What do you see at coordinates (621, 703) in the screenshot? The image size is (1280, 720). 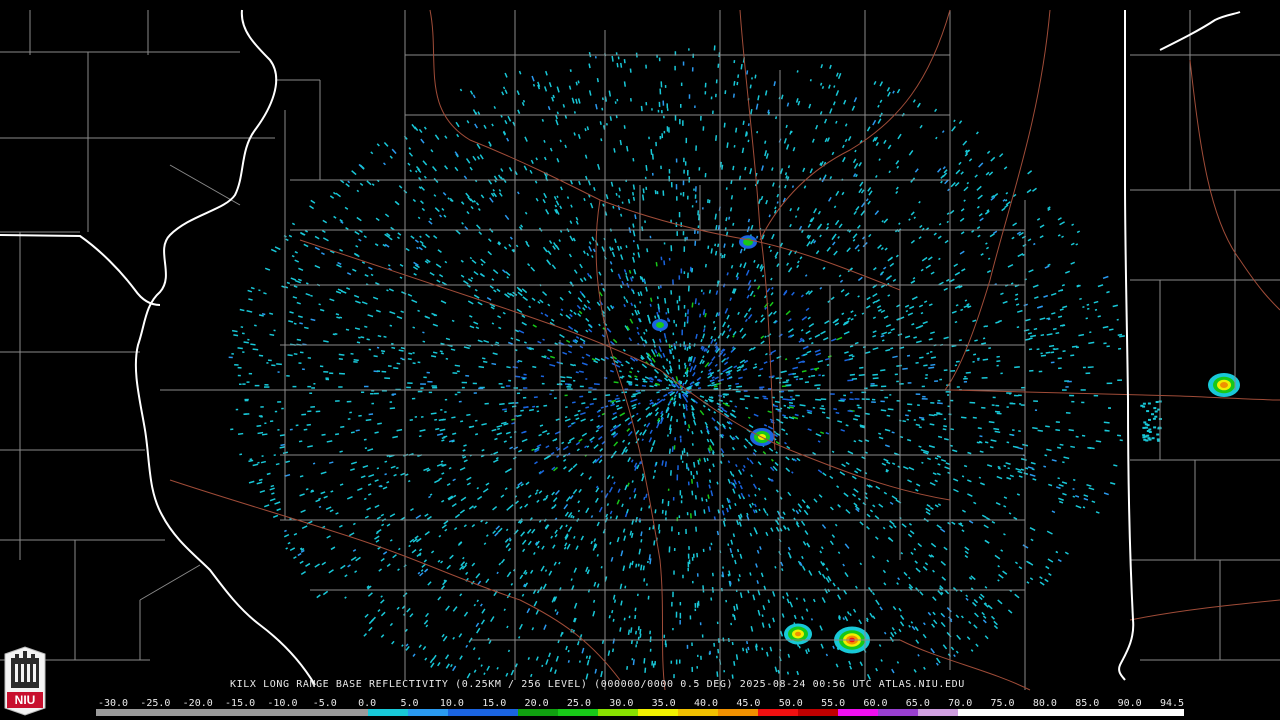 I see `scale-label: 30.0` at bounding box center [621, 703].